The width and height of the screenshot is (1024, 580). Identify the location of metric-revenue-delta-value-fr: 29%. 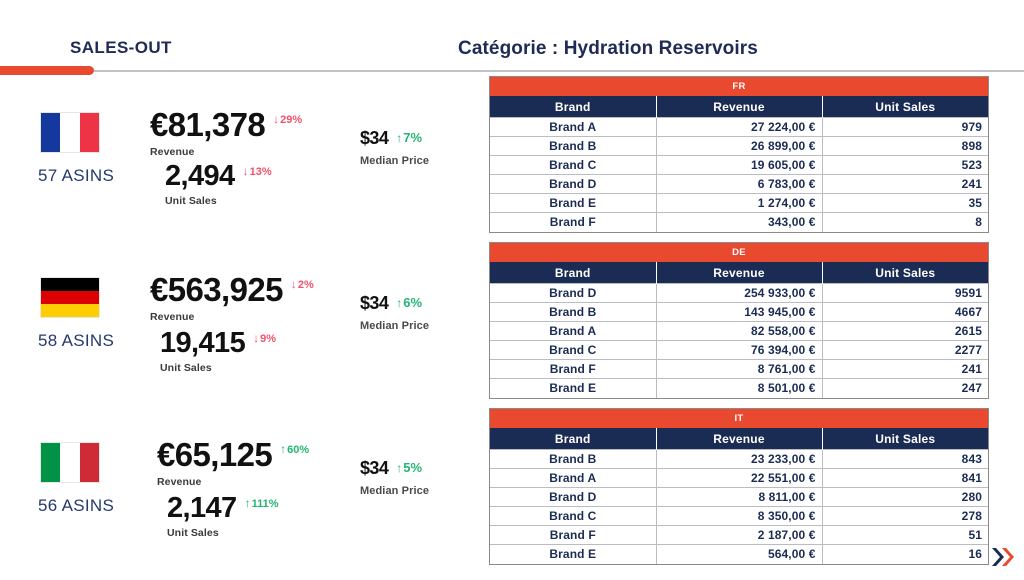
(291, 120).